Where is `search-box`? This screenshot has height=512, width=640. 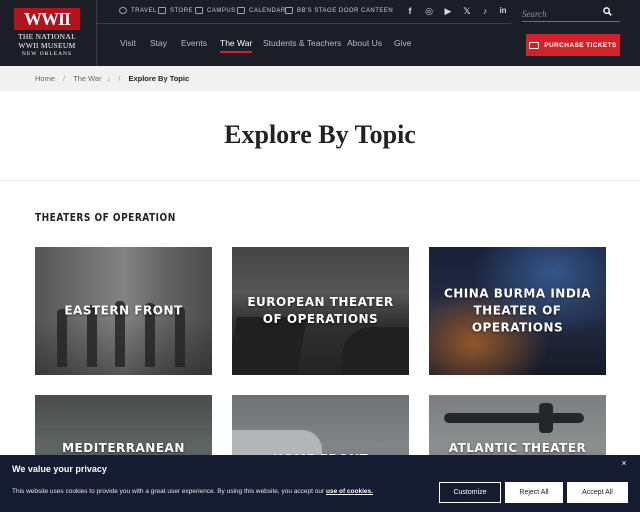 search-box is located at coordinates (571, 13).